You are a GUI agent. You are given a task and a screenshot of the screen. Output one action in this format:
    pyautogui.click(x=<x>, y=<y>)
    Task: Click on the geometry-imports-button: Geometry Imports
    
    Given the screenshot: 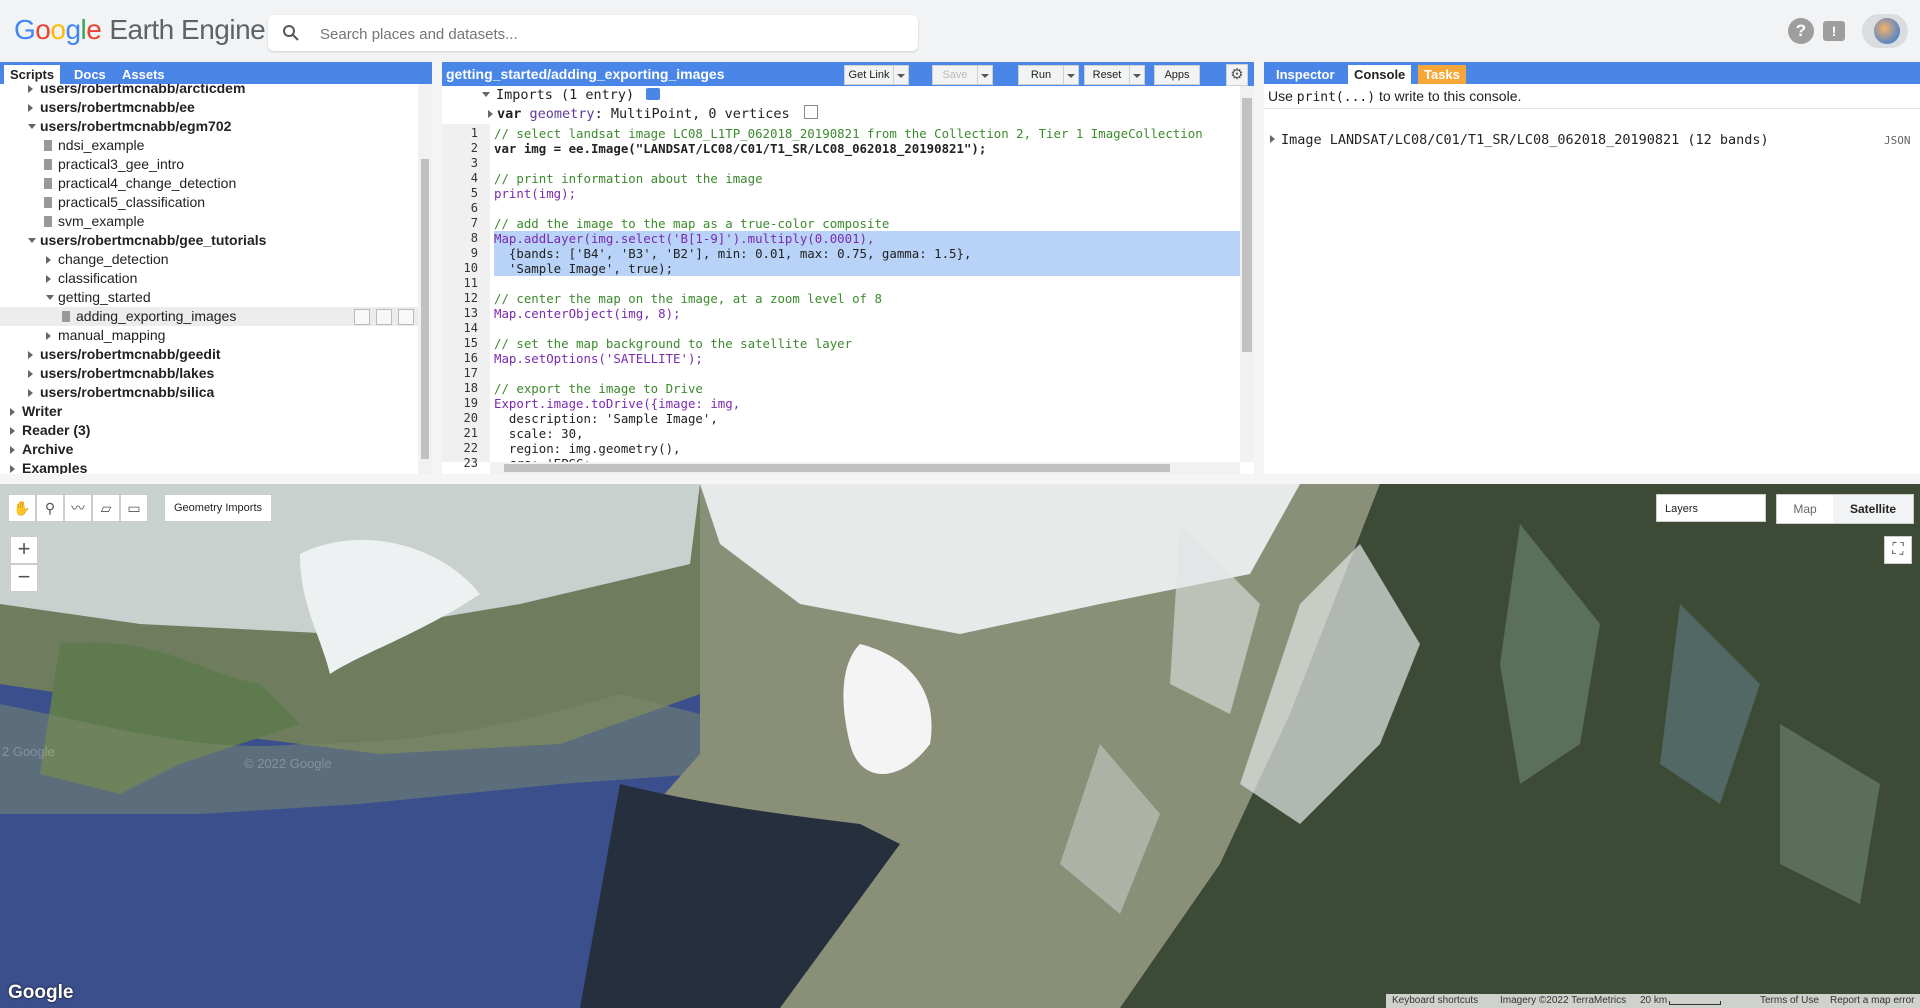 What is the action you would take?
    pyautogui.click(x=218, y=508)
    